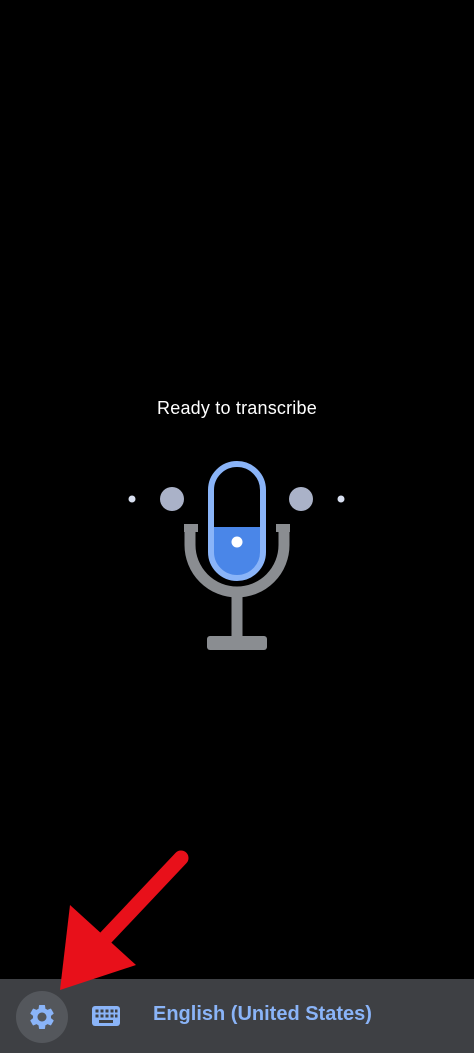  What do you see at coordinates (237, 614) in the screenshot?
I see `mic-stand-pole` at bounding box center [237, 614].